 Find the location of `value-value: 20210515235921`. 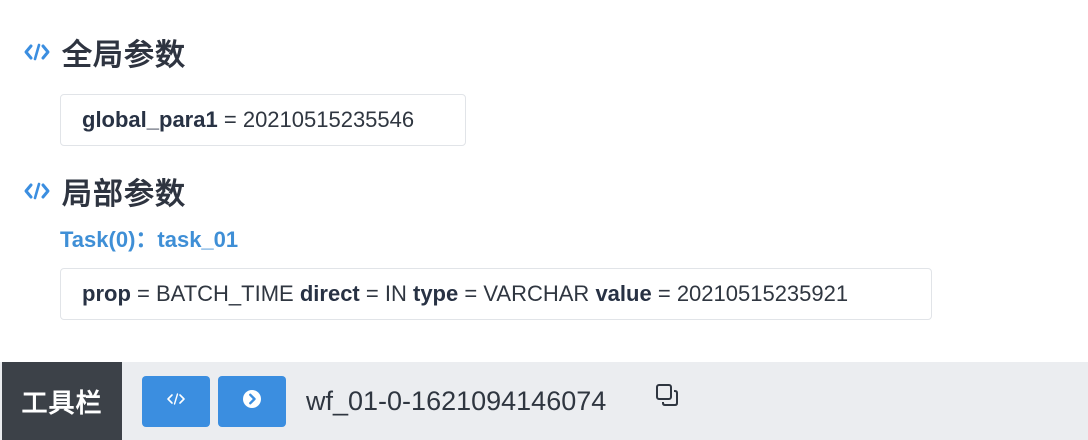

value-value: 20210515235921 is located at coordinates (762, 293).